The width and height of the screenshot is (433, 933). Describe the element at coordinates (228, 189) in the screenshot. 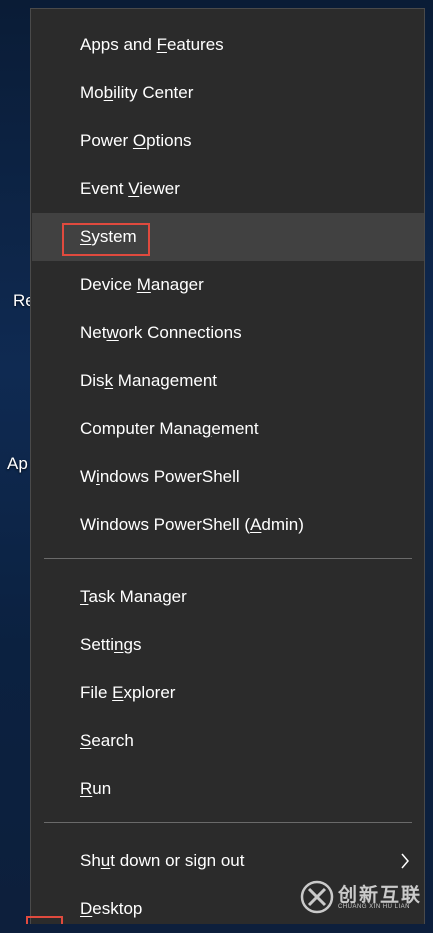

I see `menu-item-event-viewer: Event Viewer` at that location.